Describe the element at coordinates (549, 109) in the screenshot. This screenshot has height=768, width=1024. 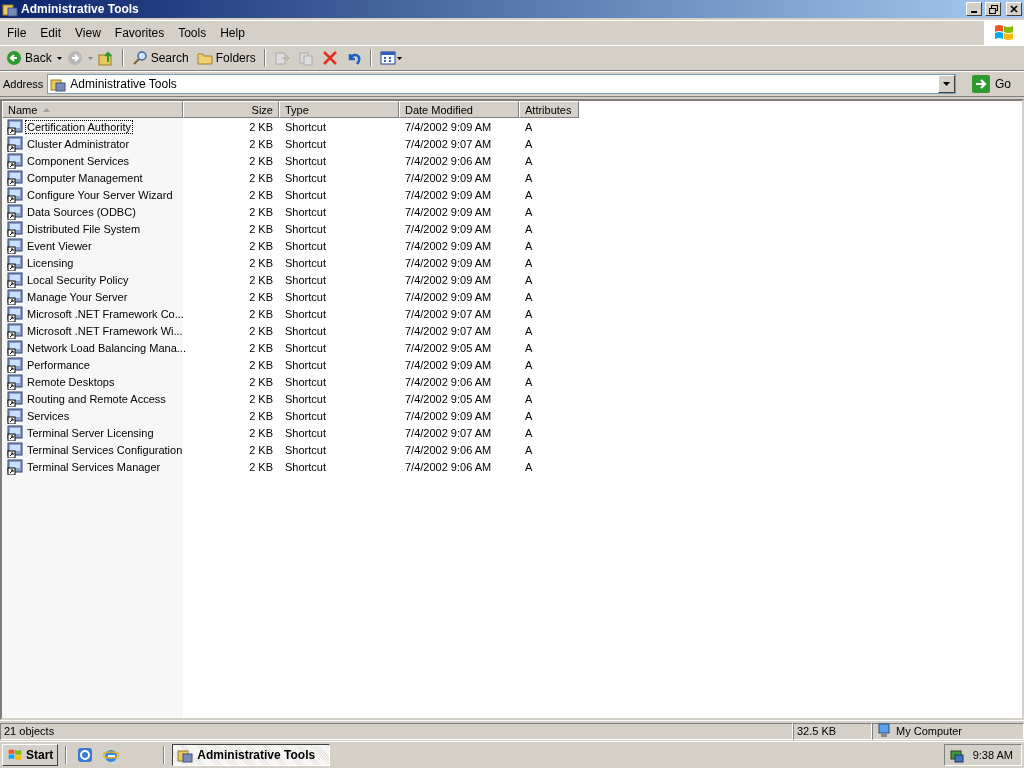
I see `column-header: Attributes` at that location.